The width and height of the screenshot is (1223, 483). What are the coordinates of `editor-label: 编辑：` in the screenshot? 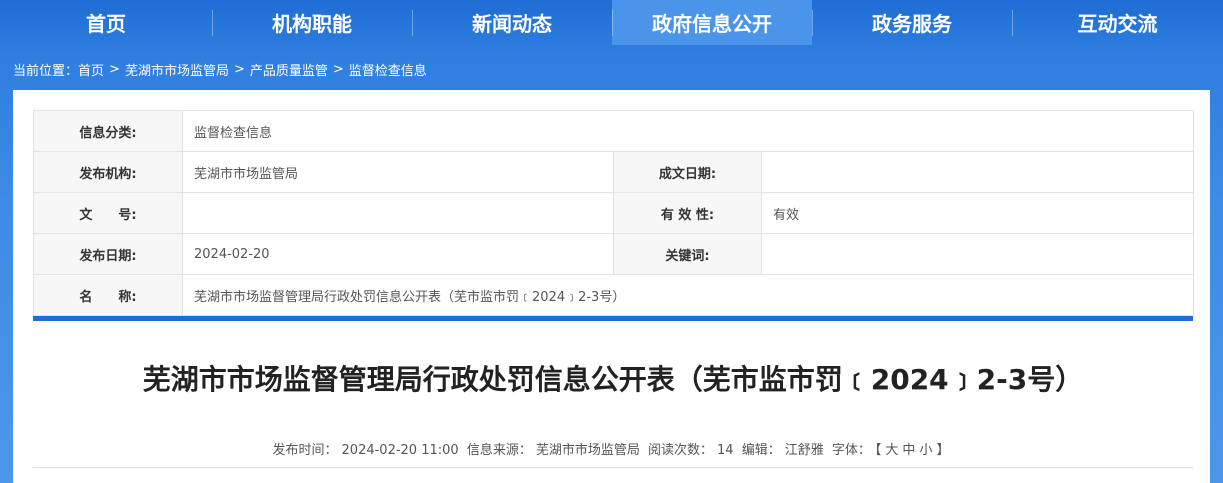 It's located at (761, 450).